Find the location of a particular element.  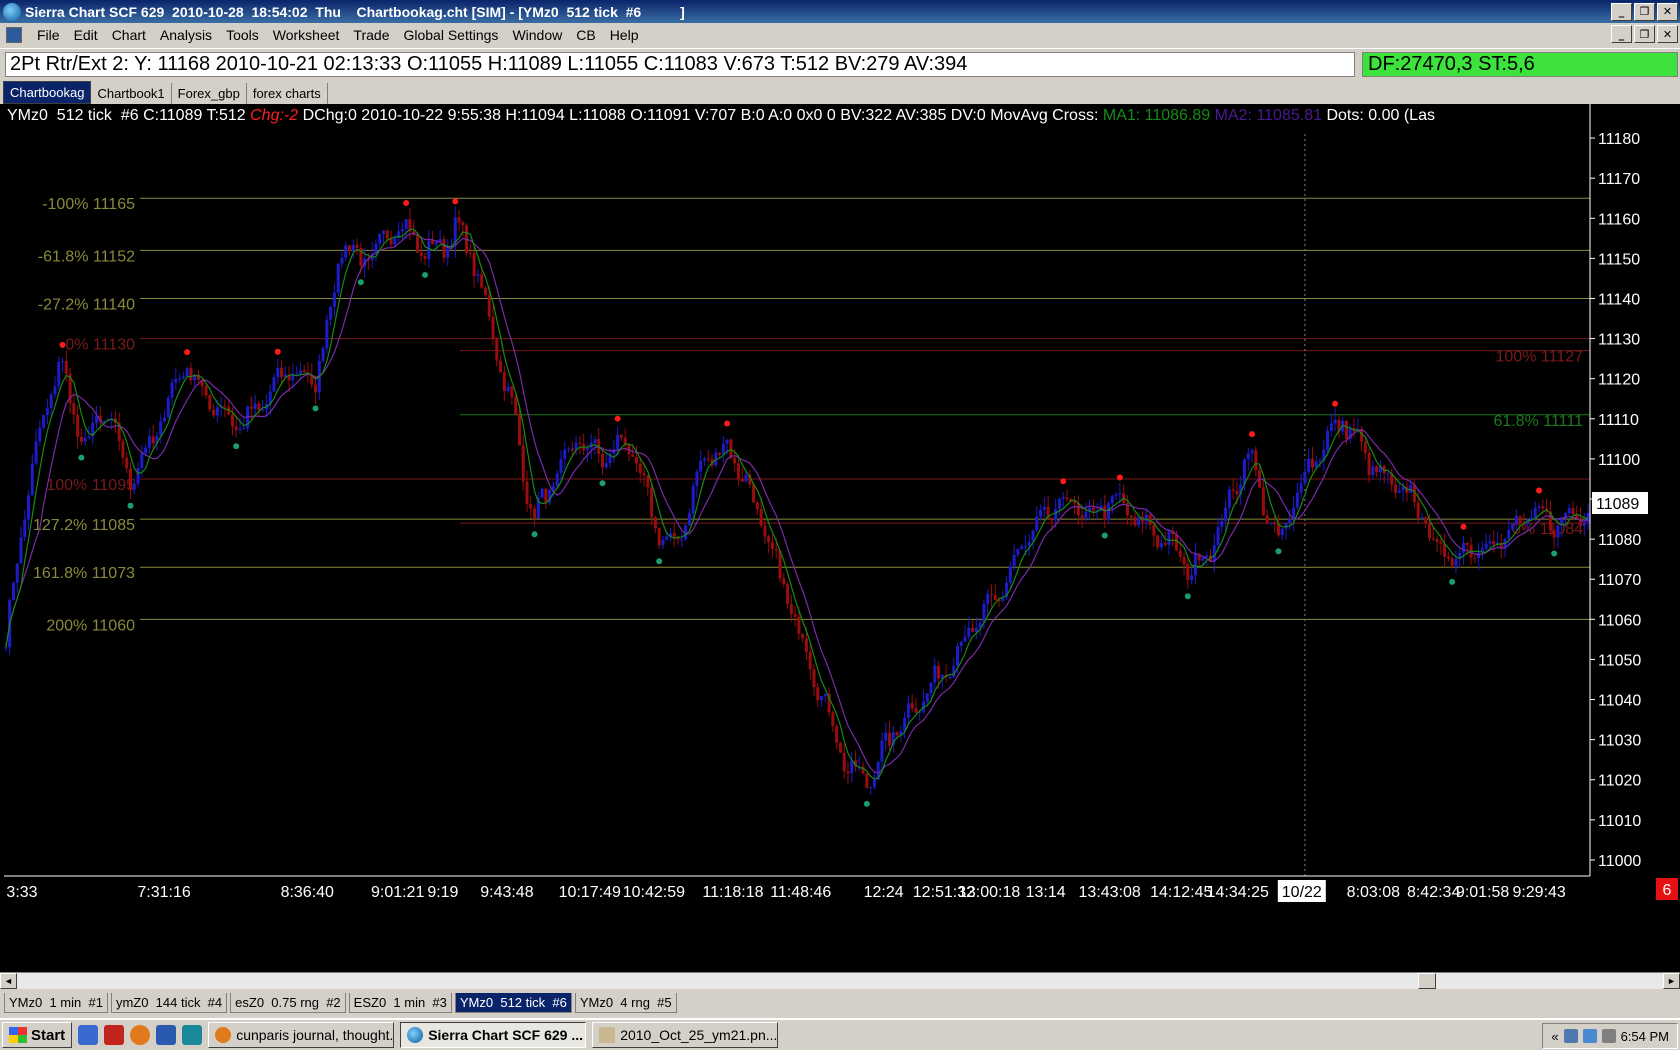

chartbook-tab-chartbook1: Chartbook1 is located at coordinates (131, 93).